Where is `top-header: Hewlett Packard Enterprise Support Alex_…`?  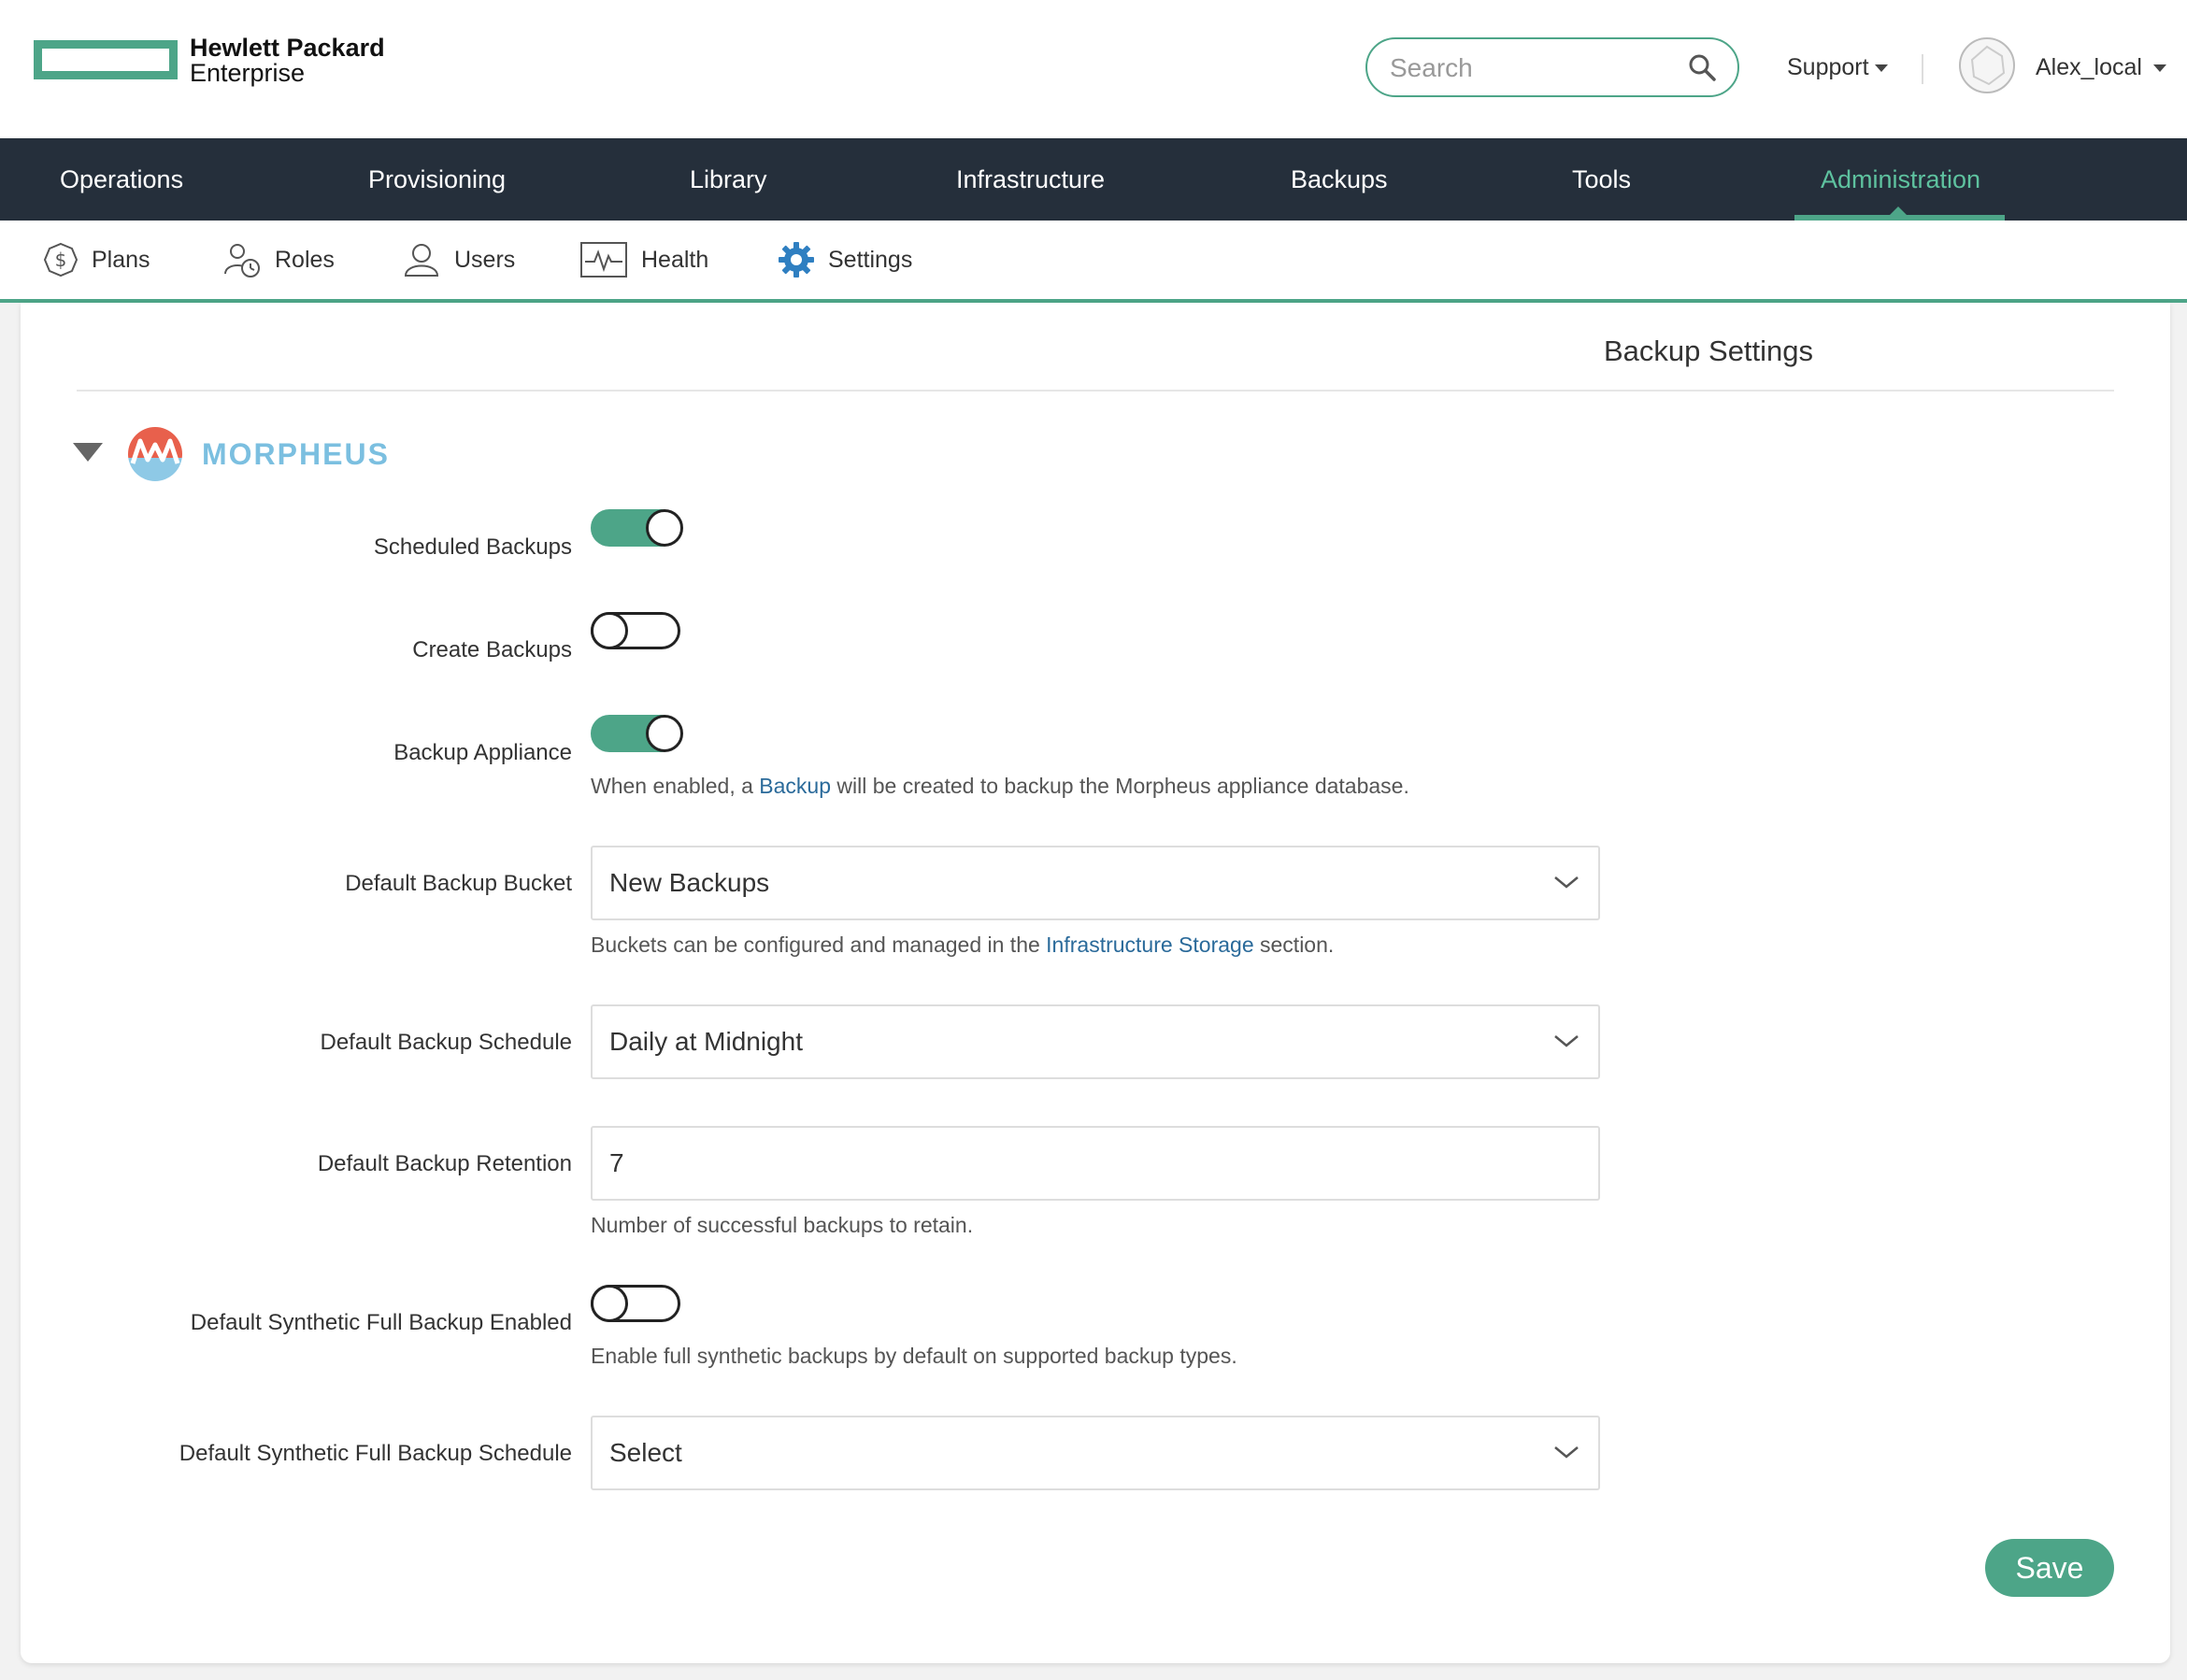
top-header: Hewlett Packard Enterprise Support Alex_… is located at coordinates (1093, 69).